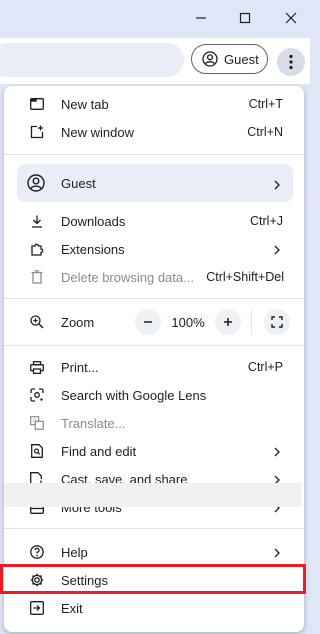 The image size is (320, 634). What do you see at coordinates (154, 608) in the screenshot?
I see `menu-item-exit: Exit` at bounding box center [154, 608].